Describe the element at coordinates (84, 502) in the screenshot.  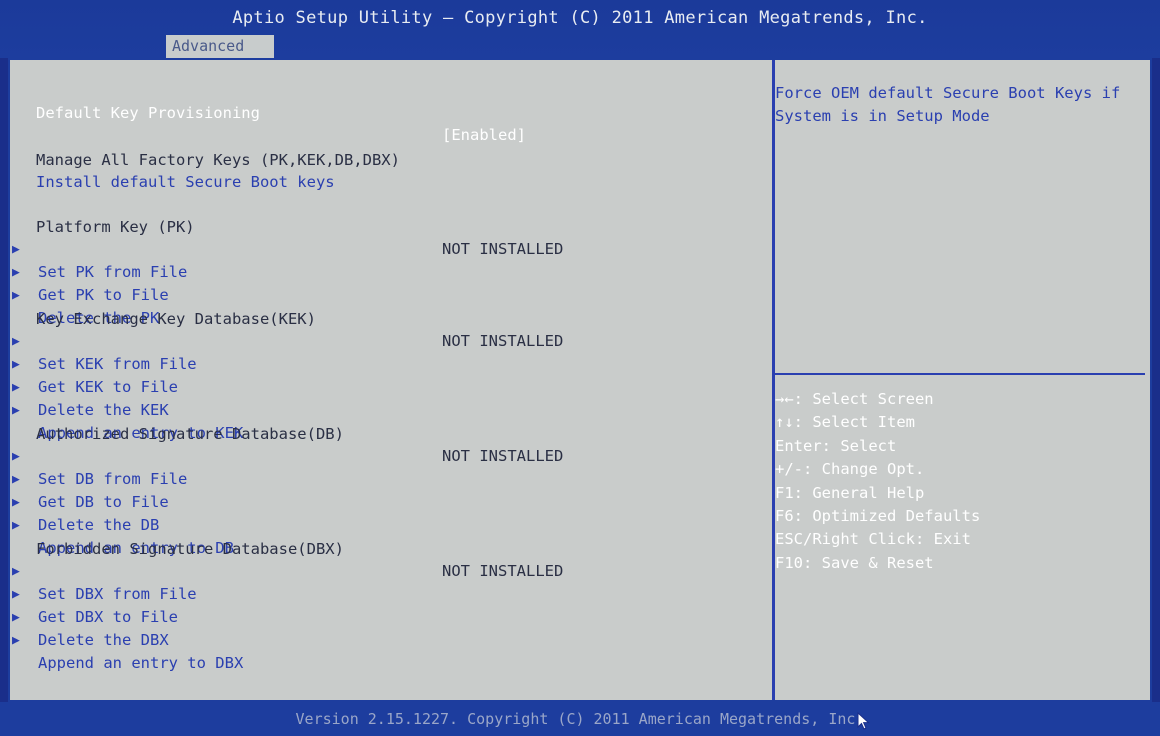
I see `menu-row-delete-db: ▶ Delete the DB` at that location.